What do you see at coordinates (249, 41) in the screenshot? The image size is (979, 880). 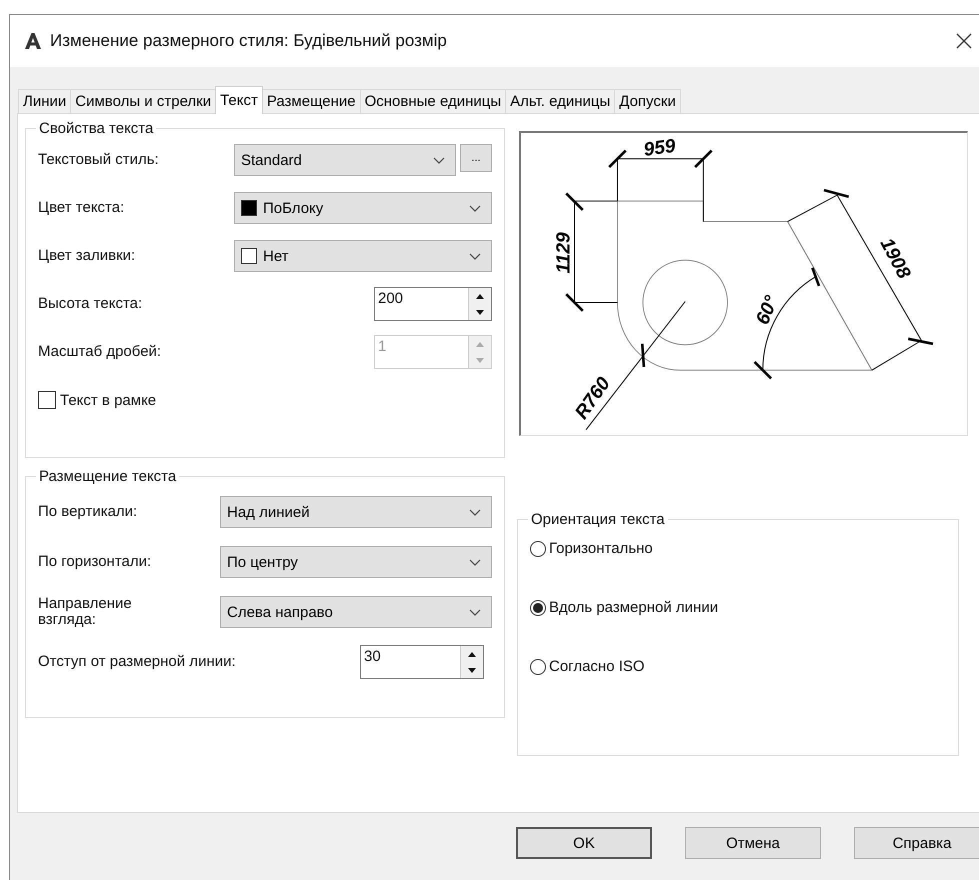 I see `window-title: Изменение размерного стиля: Будівельний розмір` at bounding box center [249, 41].